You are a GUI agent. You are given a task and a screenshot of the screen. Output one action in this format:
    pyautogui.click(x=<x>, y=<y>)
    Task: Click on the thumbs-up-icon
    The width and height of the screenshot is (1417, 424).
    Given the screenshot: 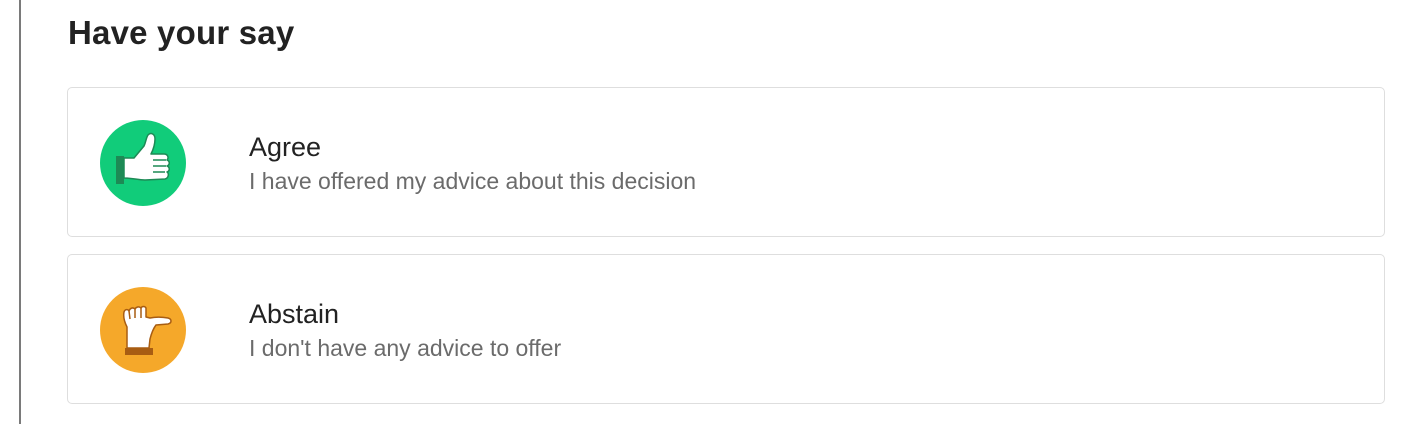 What is the action you would take?
    pyautogui.click(x=143, y=163)
    